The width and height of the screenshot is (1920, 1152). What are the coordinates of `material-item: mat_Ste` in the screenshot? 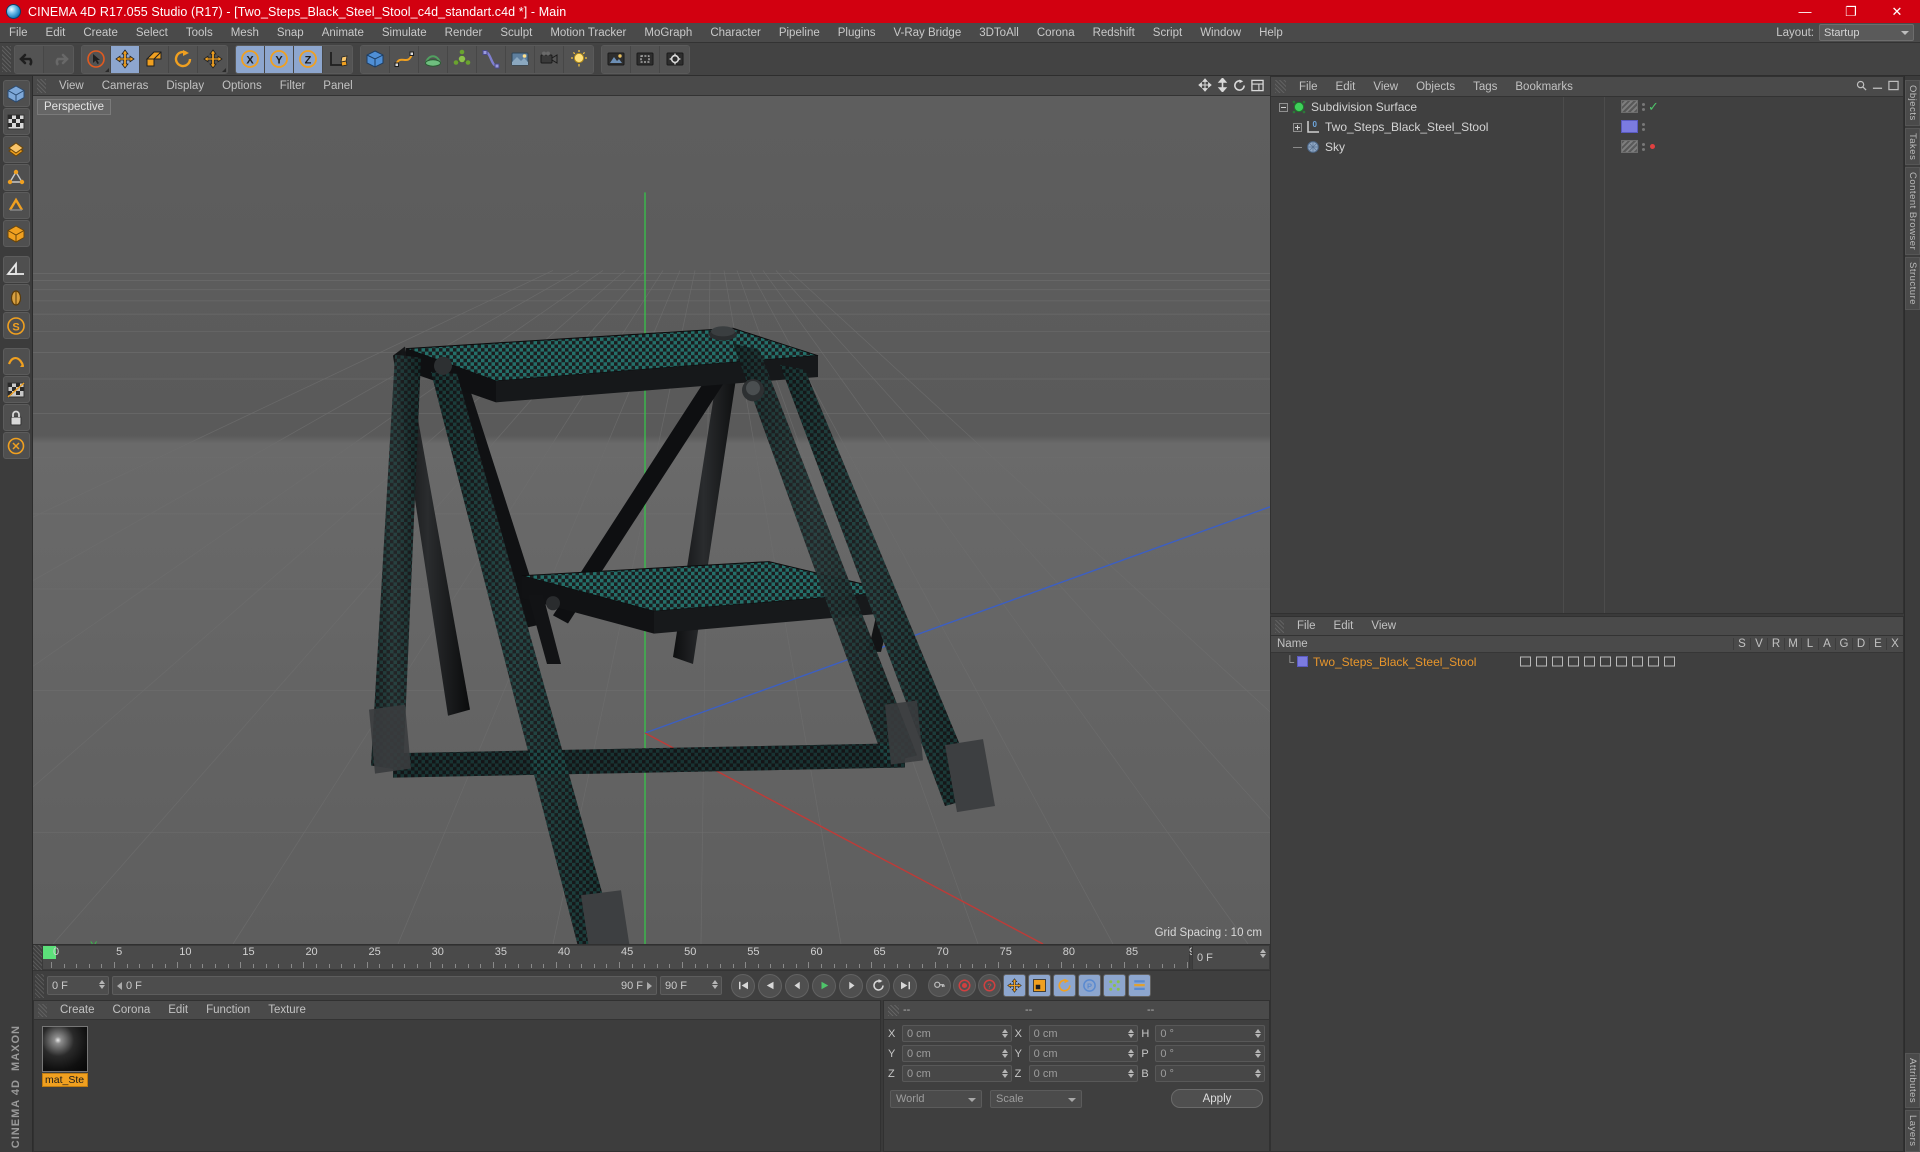 It's located at (65, 1056).